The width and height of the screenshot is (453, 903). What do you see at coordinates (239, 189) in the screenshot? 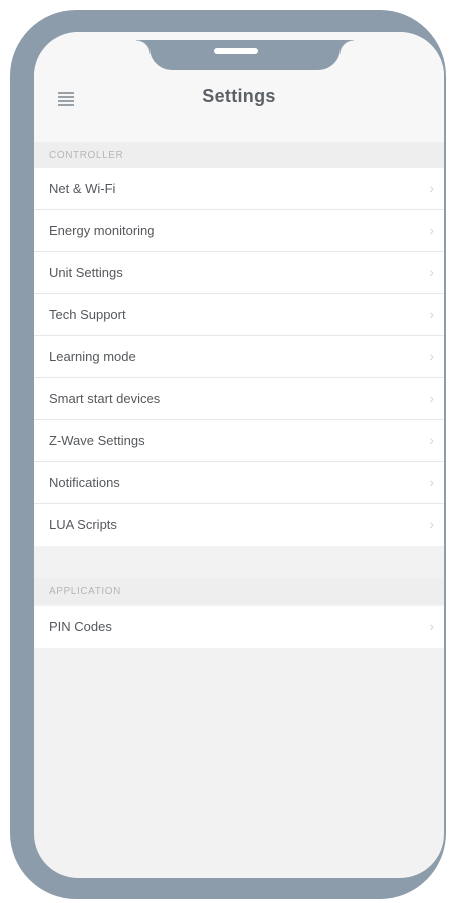
I see `settings-item-net-wifi: Net & Wi-Fi ›` at bounding box center [239, 189].